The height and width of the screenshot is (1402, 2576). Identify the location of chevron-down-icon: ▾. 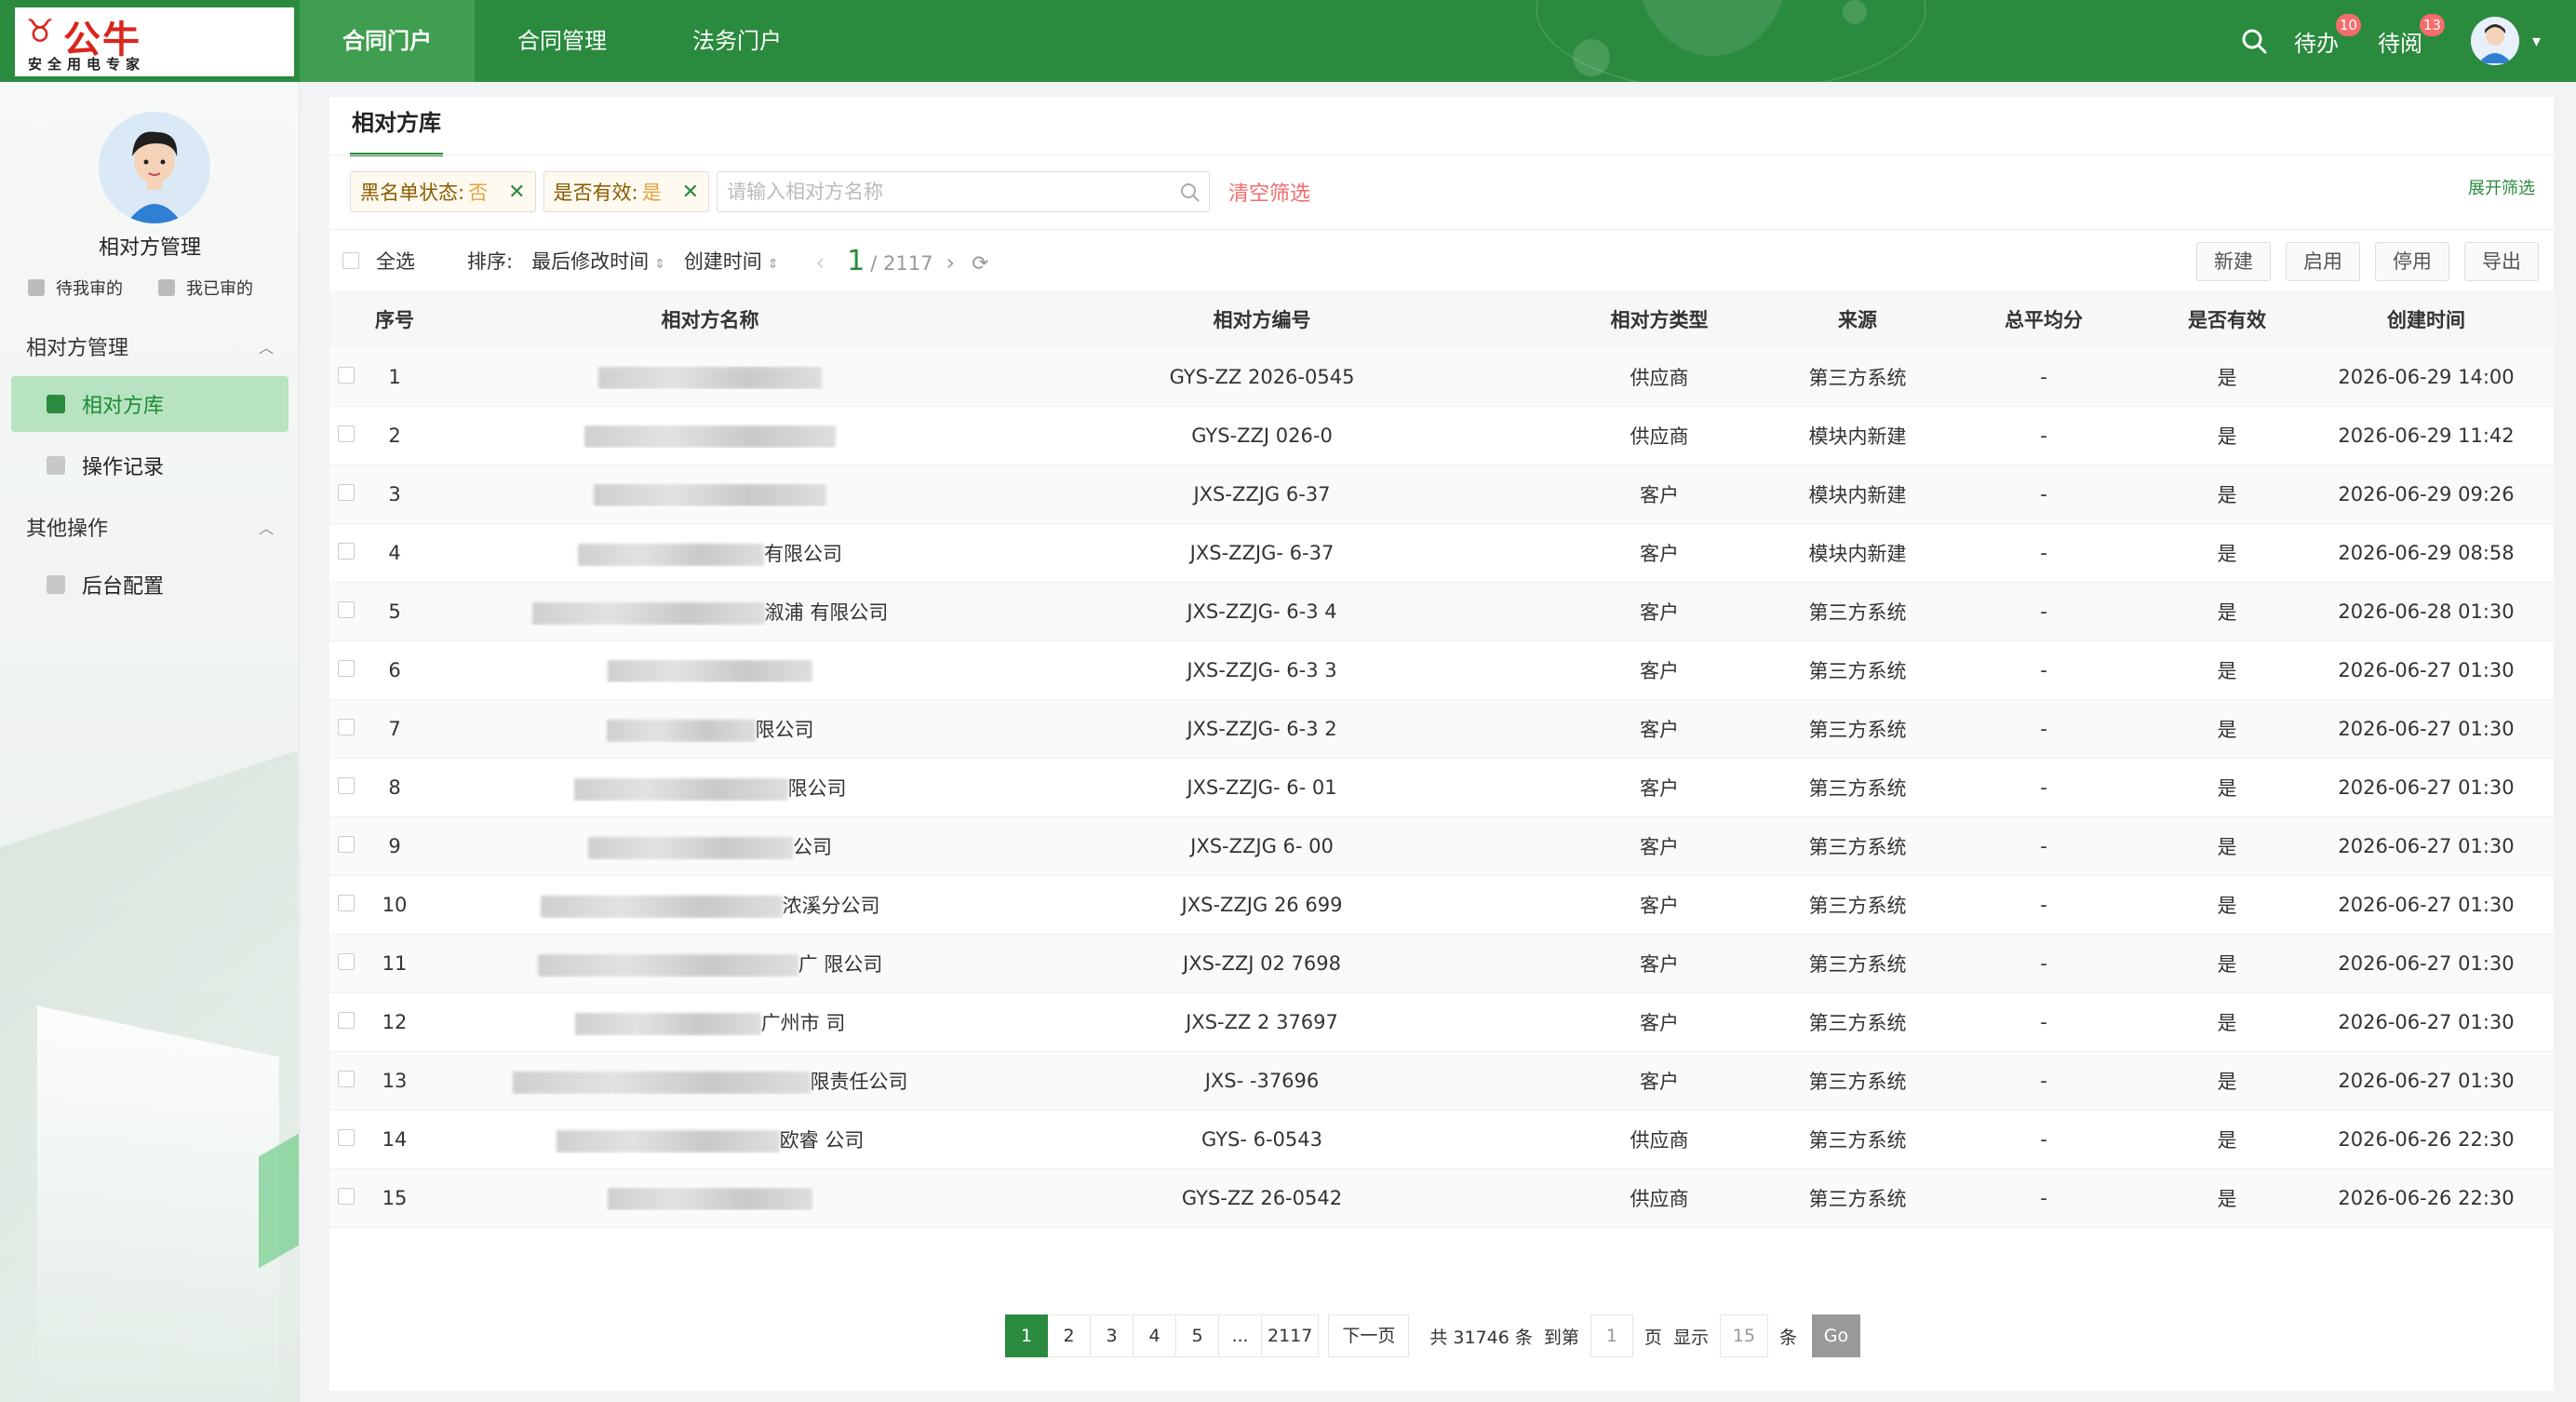
(2536, 41).